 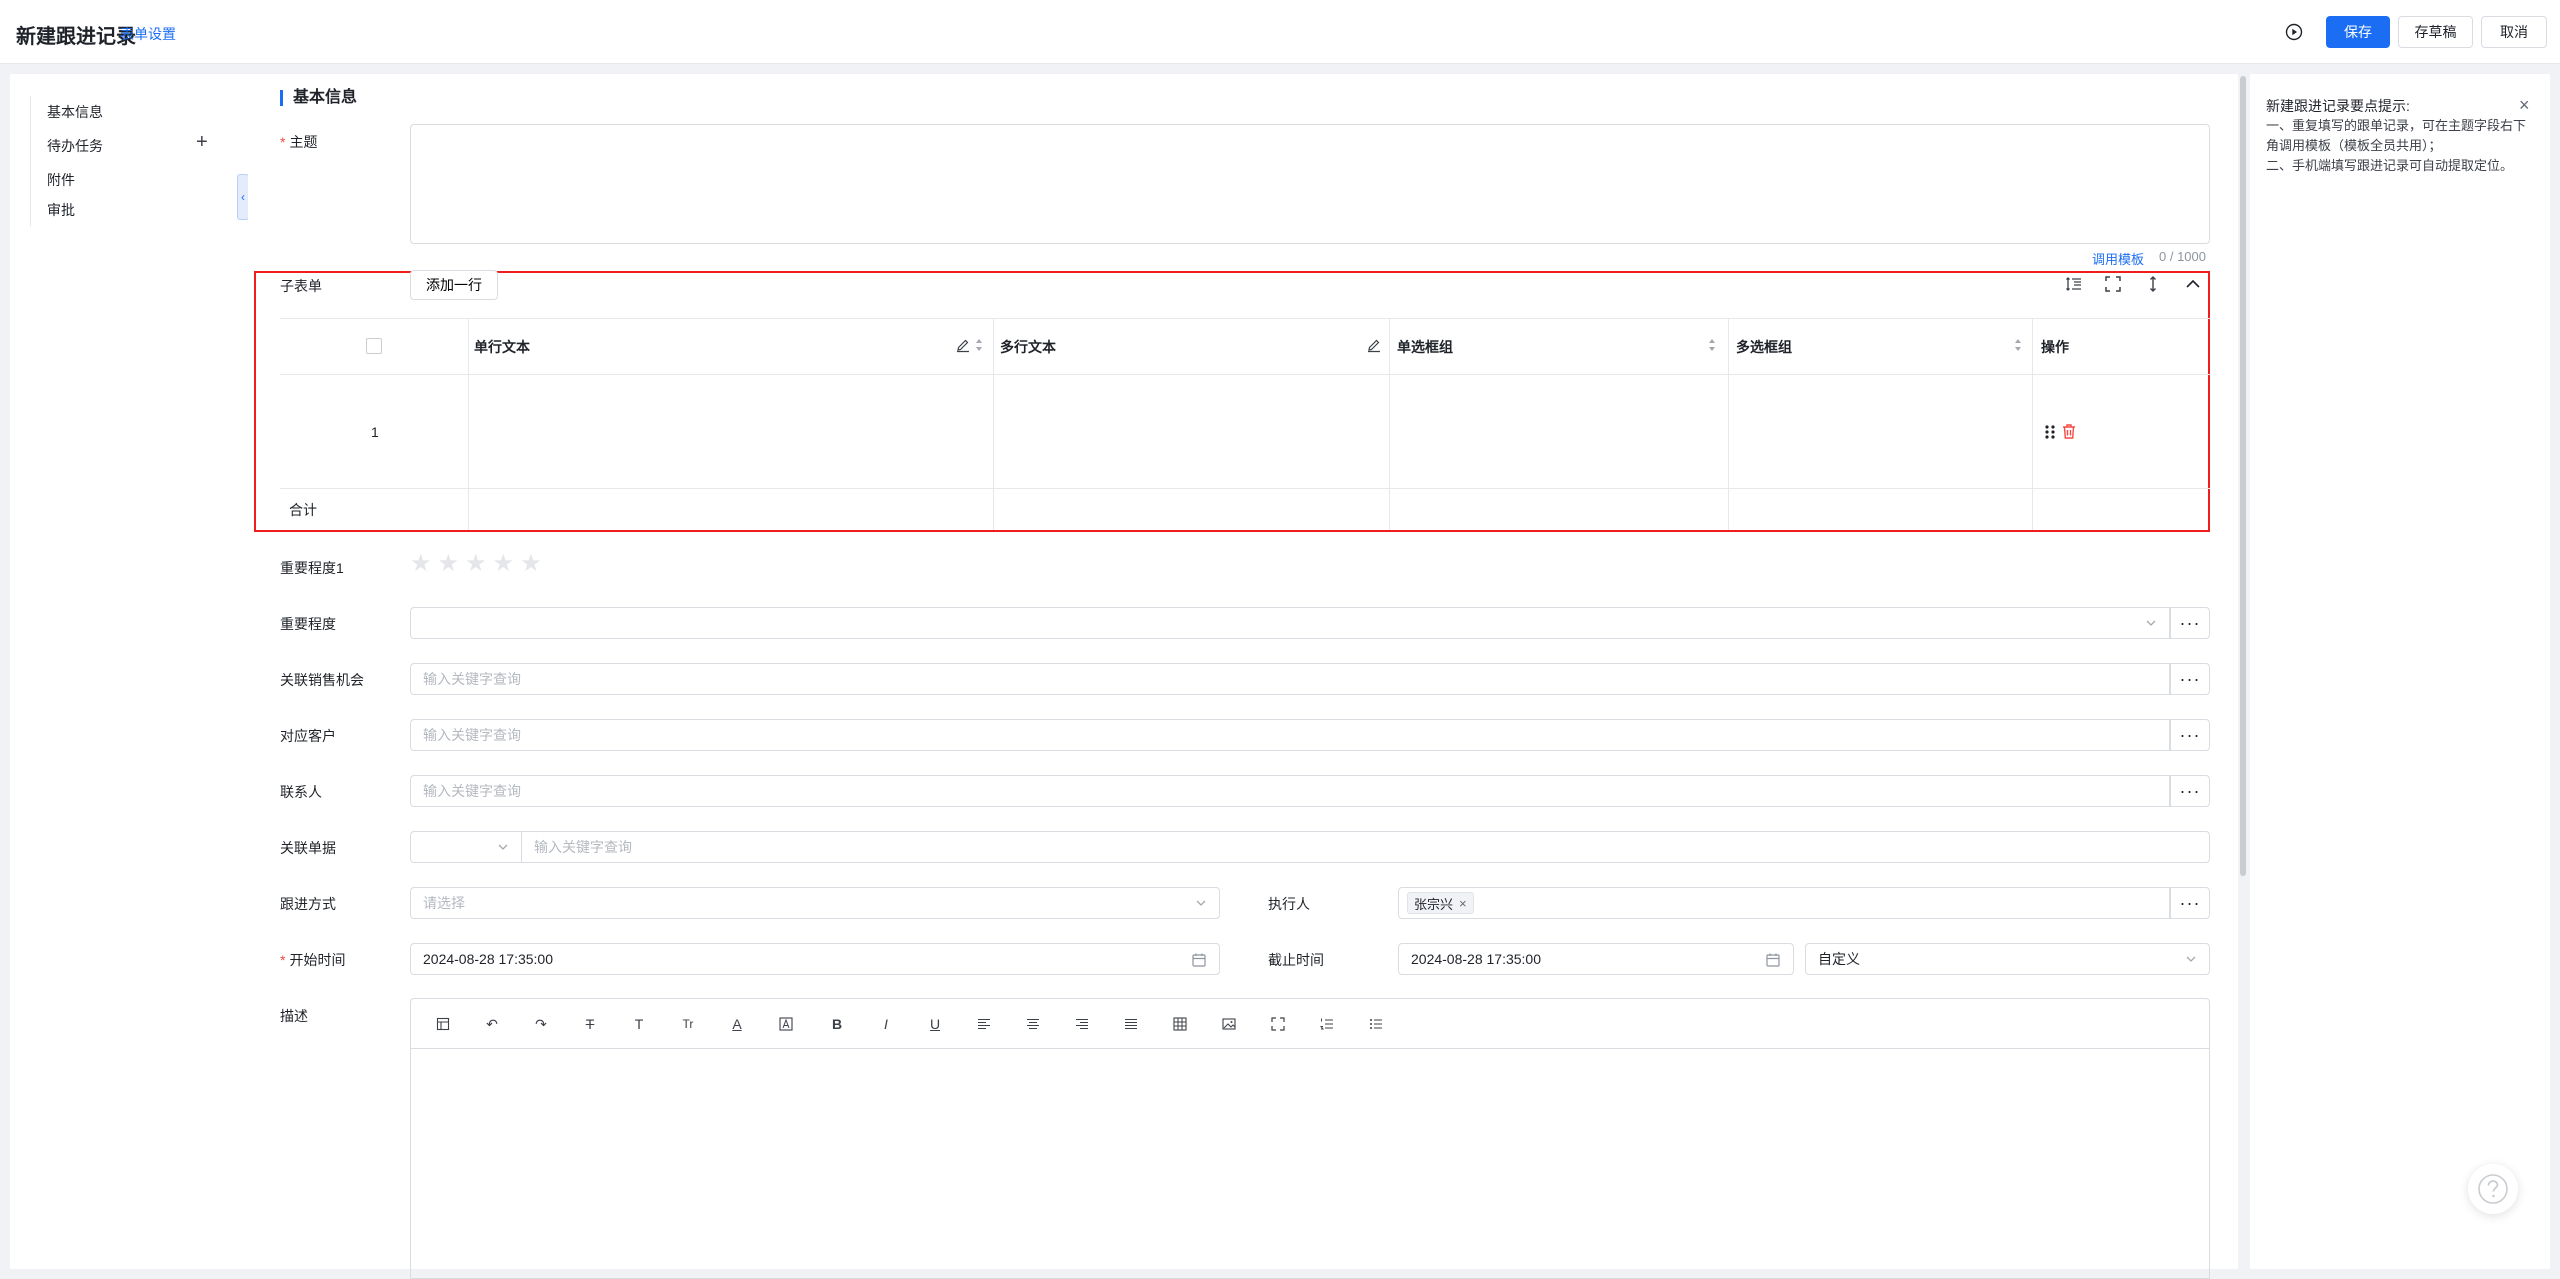 I want to click on anchor-sidebar: 基本信息 待办任务 + 附件 审批, so click(x=129, y=671).